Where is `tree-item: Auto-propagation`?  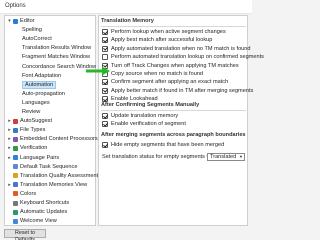 tree-item: Auto-propagation is located at coordinates (50, 94).